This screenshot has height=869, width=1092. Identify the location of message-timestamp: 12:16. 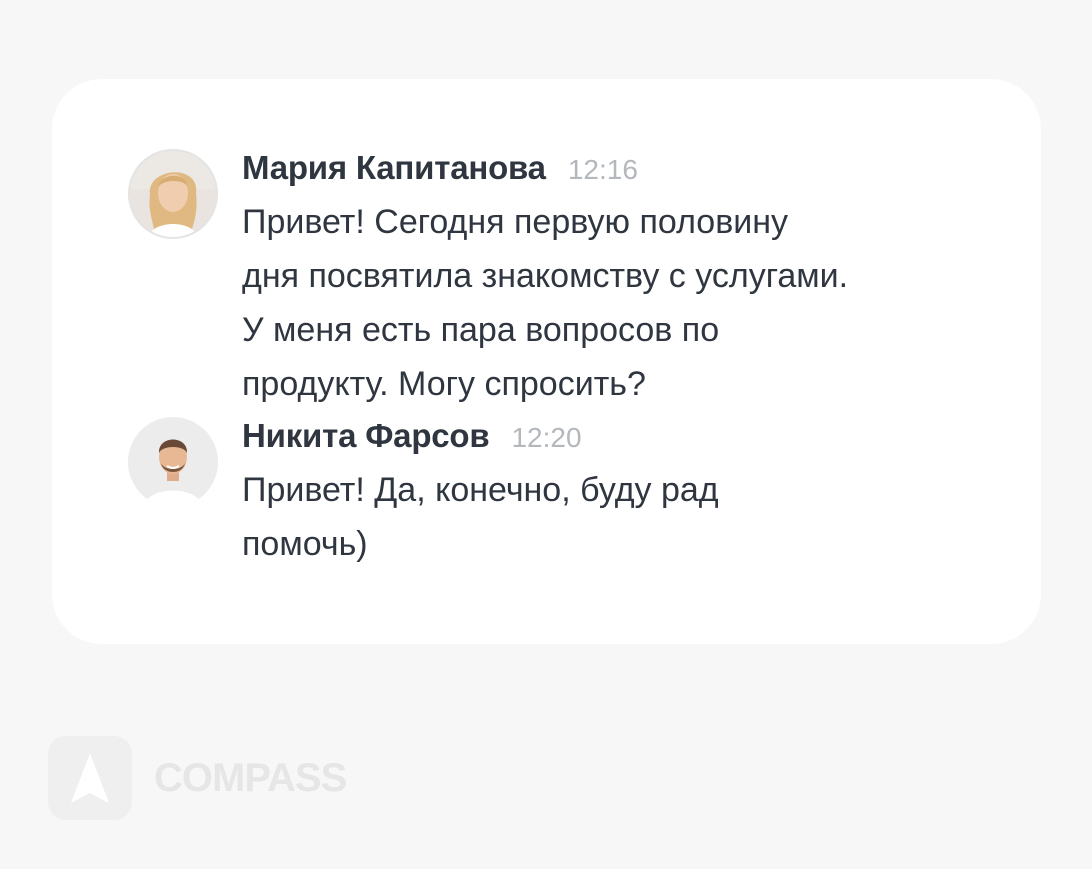
(602, 169).